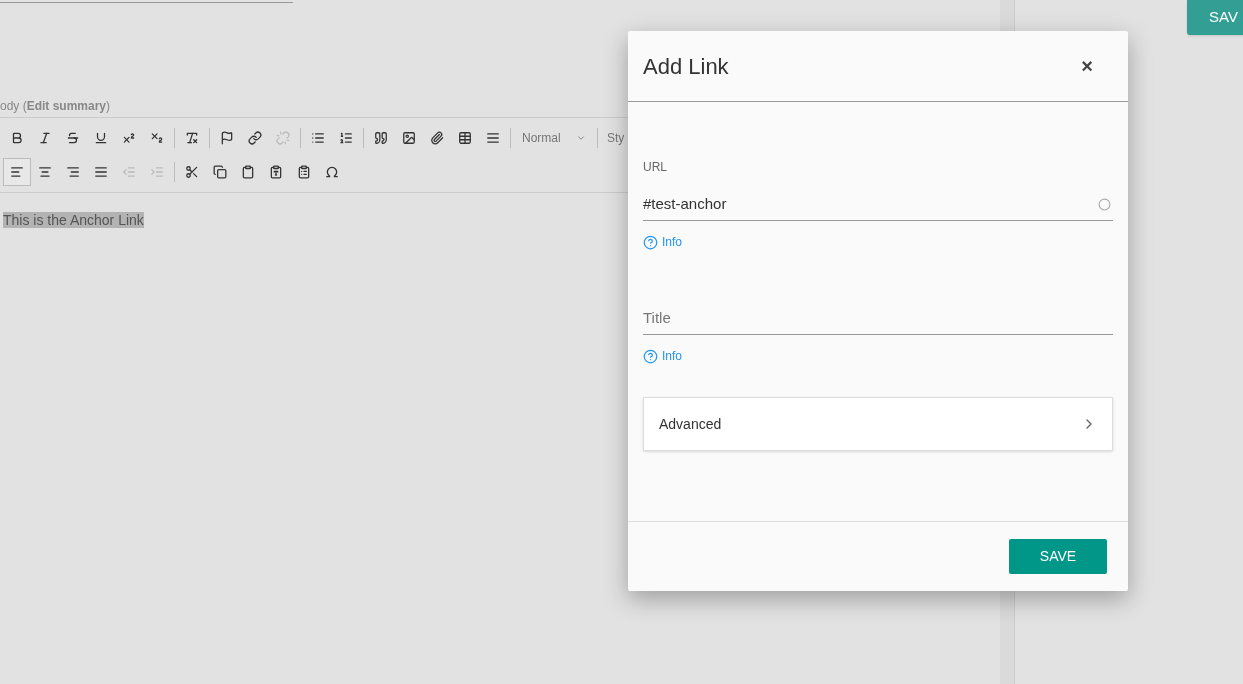  What do you see at coordinates (192, 138) in the screenshot?
I see `clear-format-icon` at bounding box center [192, 138].